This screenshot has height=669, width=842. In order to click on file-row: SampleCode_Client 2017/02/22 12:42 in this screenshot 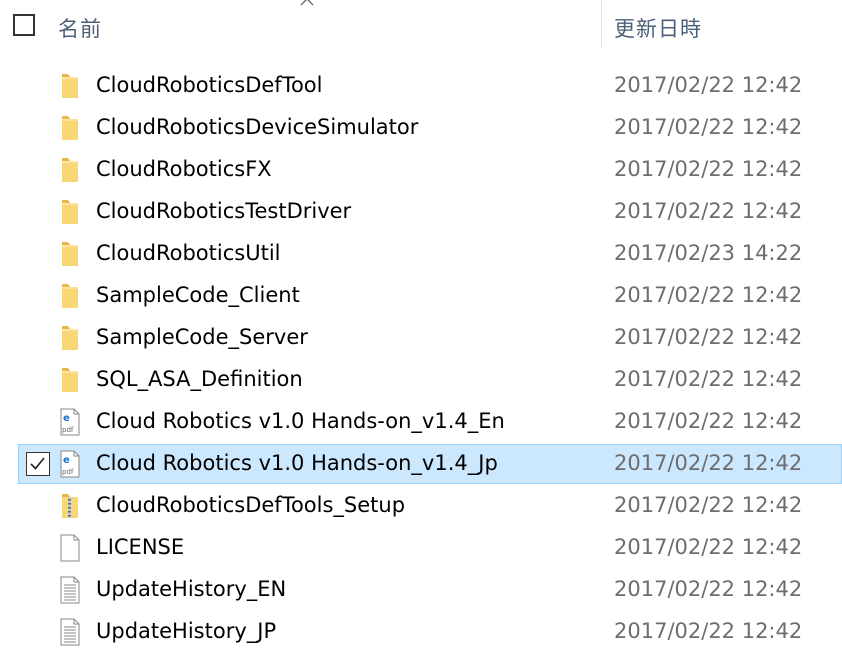, I will do `click(421, 297)`.